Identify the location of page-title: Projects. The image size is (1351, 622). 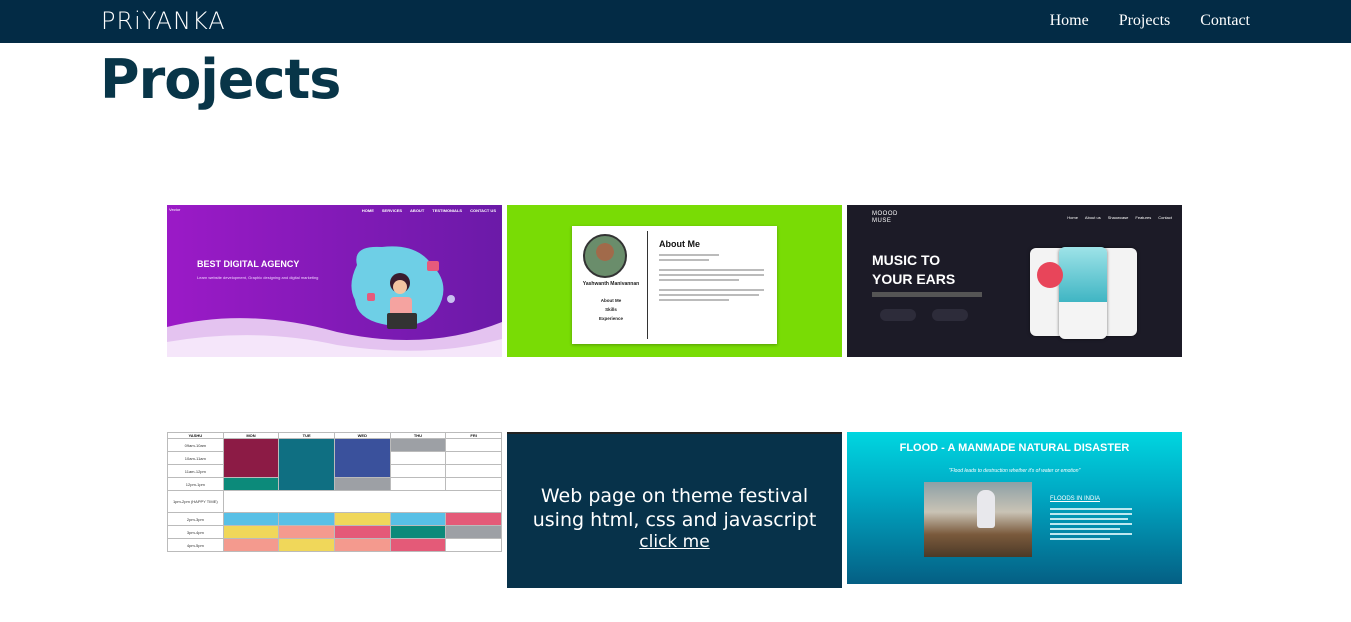
(220, 79).